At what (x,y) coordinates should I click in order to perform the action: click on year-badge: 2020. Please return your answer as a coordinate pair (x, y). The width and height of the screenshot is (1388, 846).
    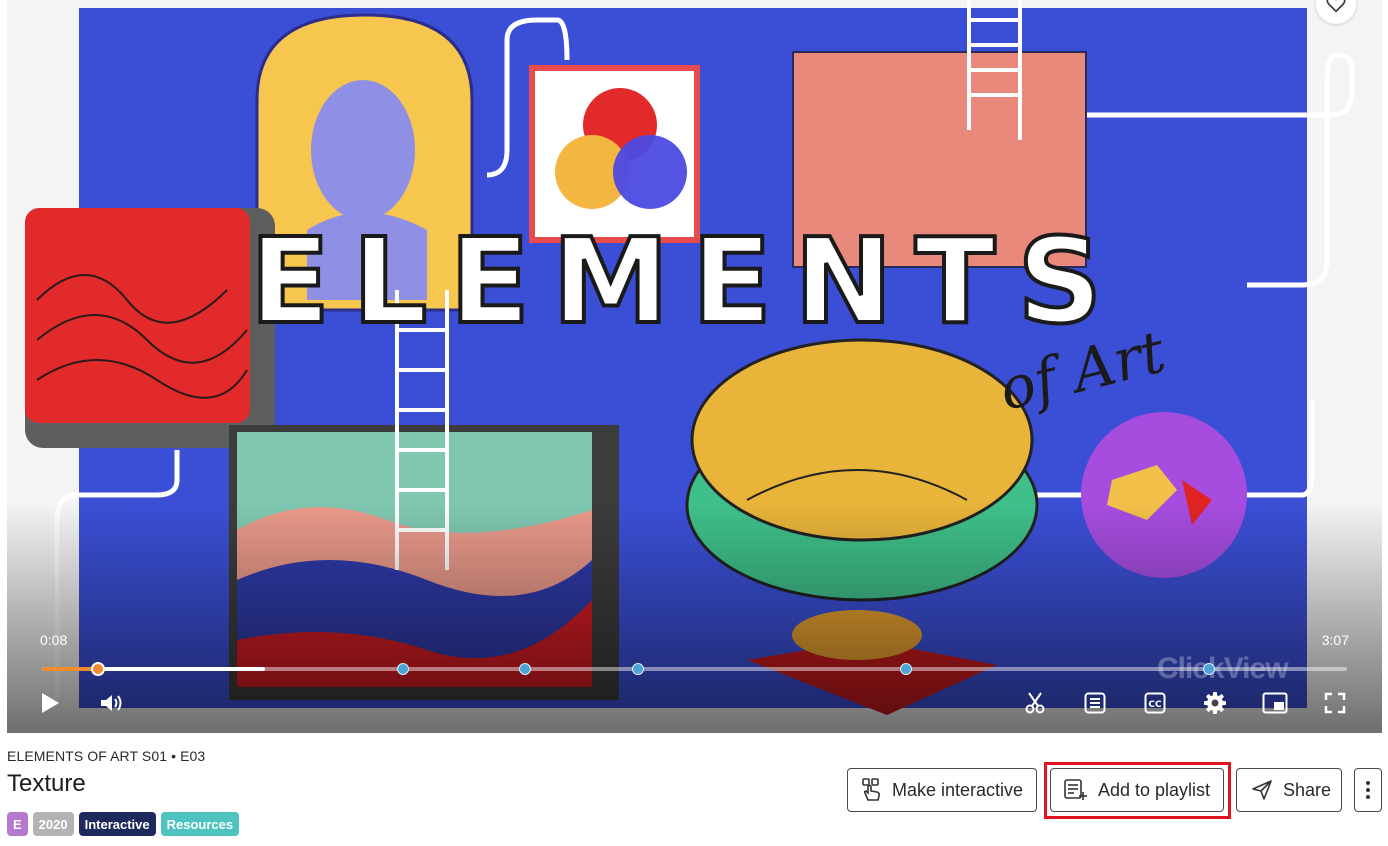
    Looking at the image, I should click on (53, 824).